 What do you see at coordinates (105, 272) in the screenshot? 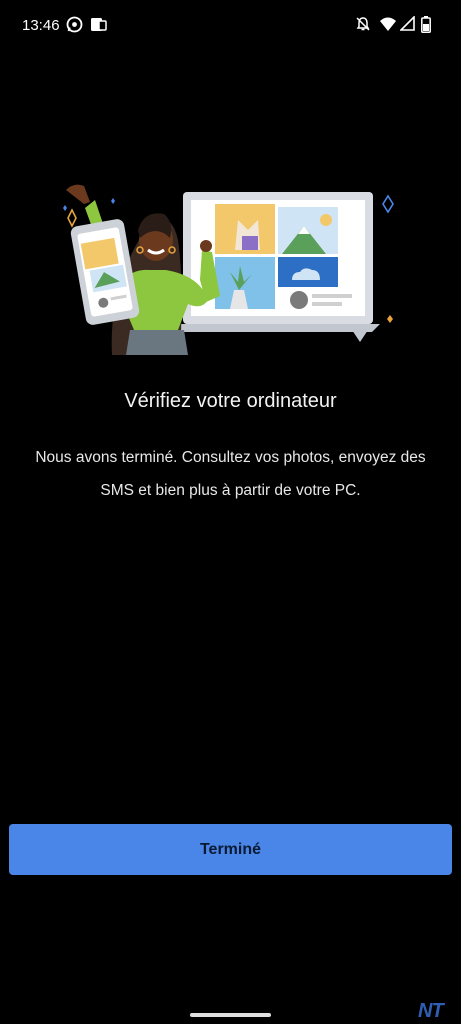
I see `phone-illustration` at bounding box center [105, 272].